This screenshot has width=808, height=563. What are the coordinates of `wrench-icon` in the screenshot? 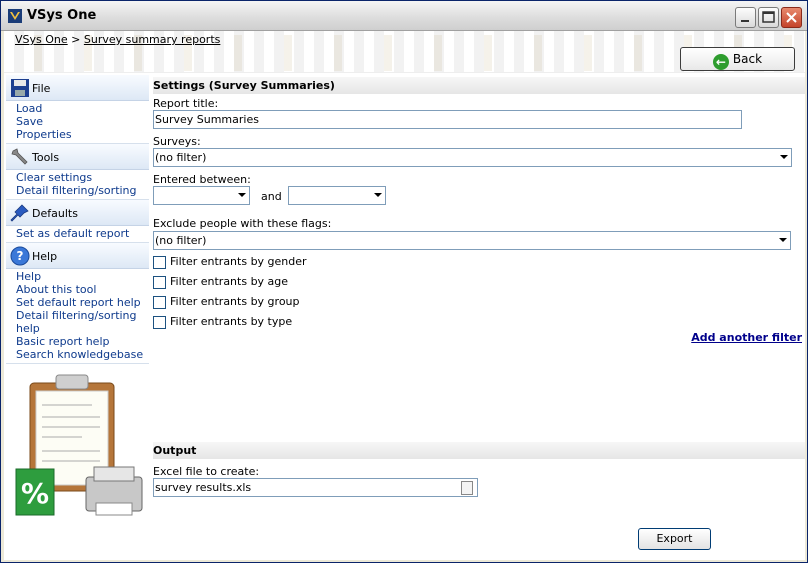 It's located at (19, 156).